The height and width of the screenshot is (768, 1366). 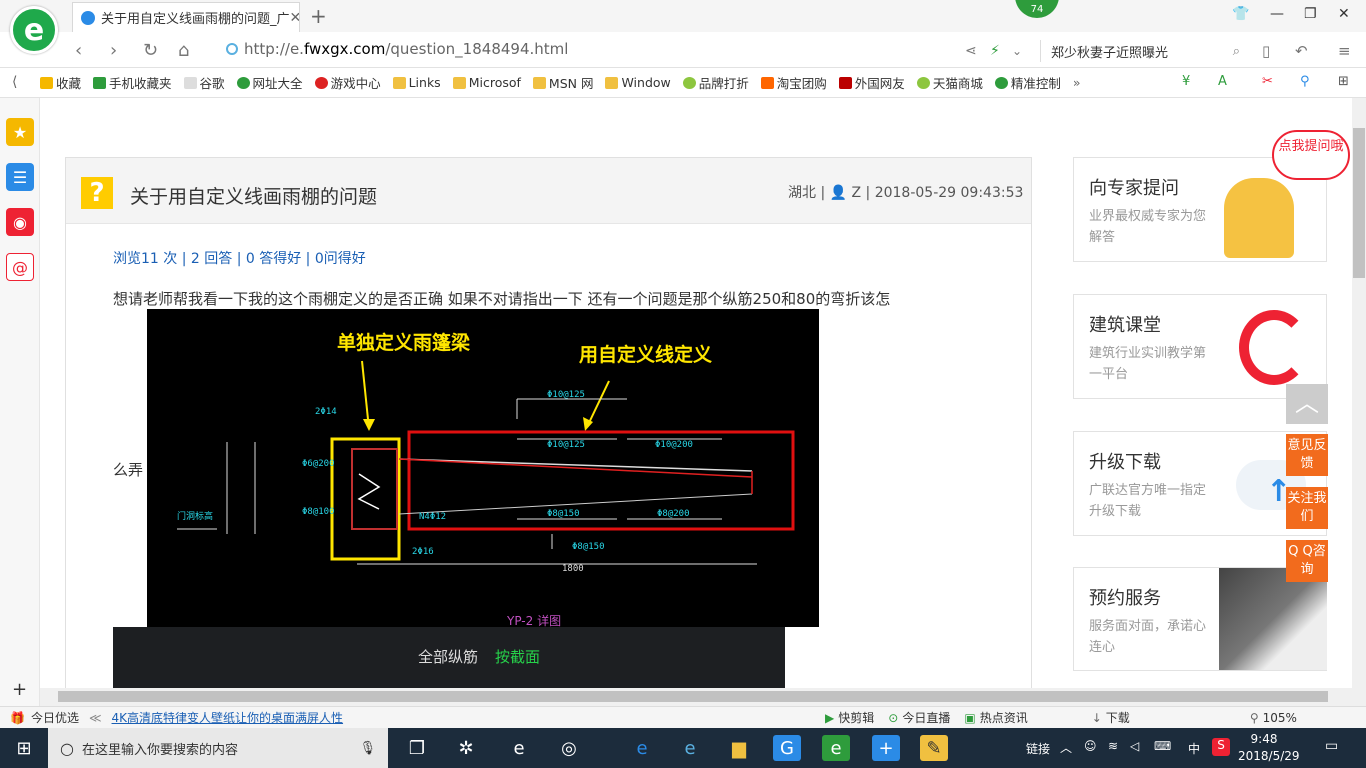 I want to click on app-swirl-icon: ◎, so click(x=569, y=748).